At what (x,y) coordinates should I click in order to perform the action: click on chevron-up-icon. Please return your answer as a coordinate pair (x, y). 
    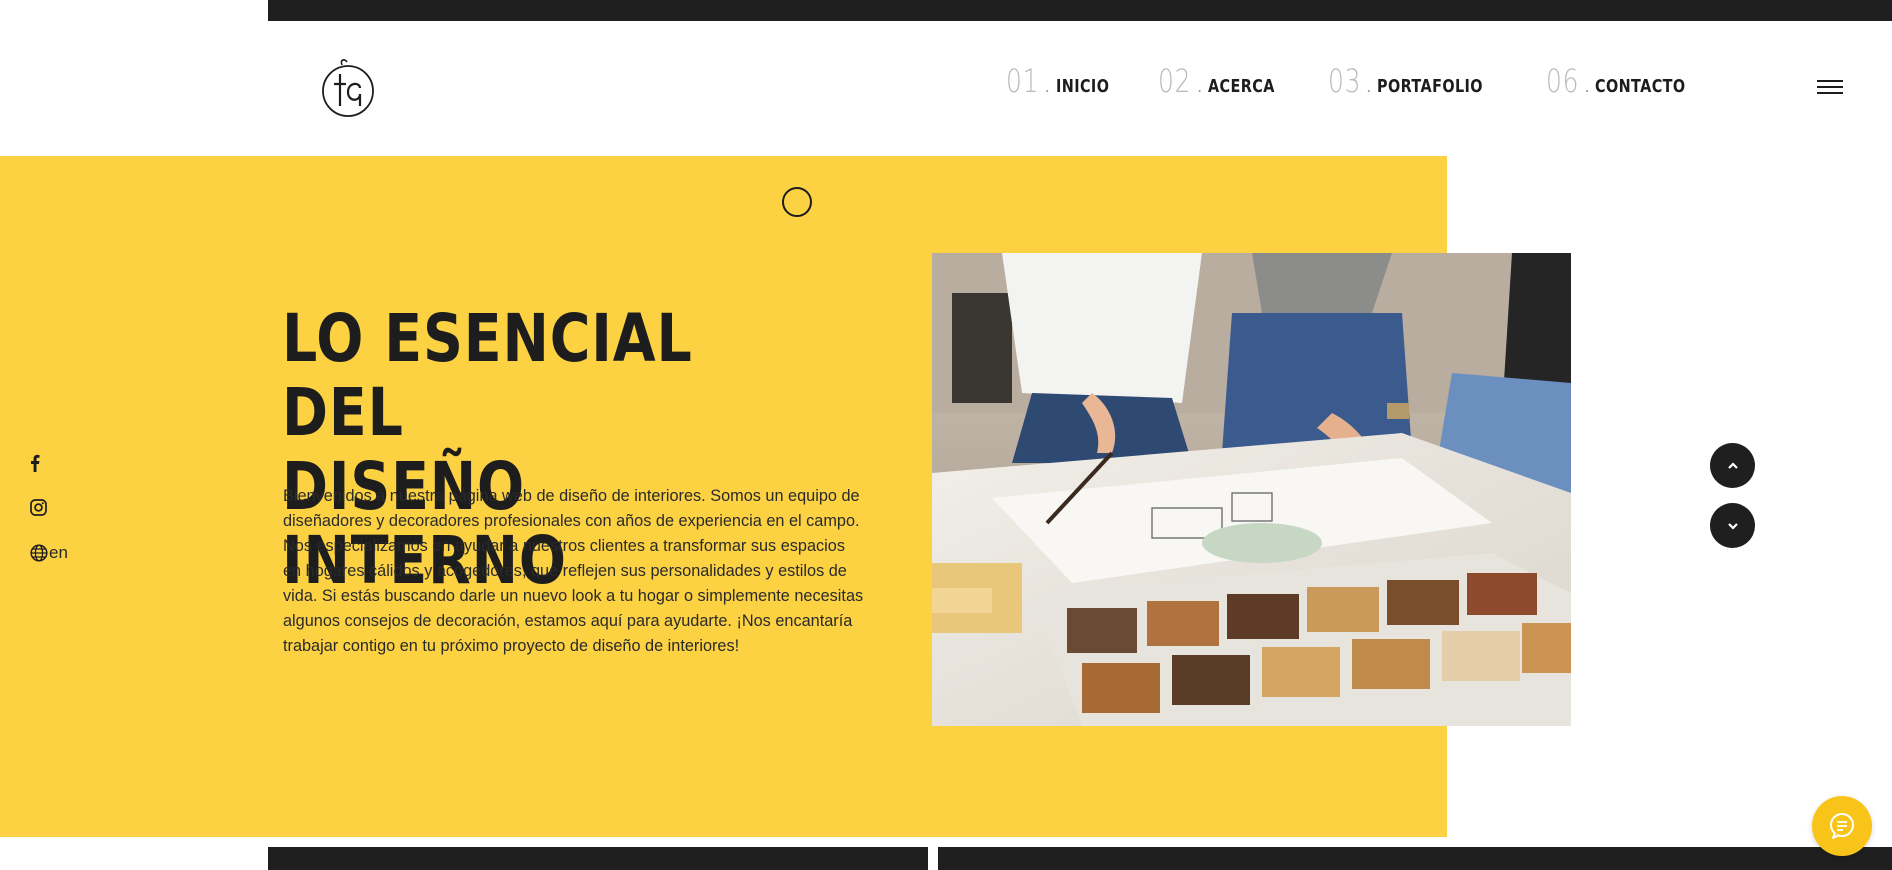
    Looking at the image, I should click on (1732, 465).